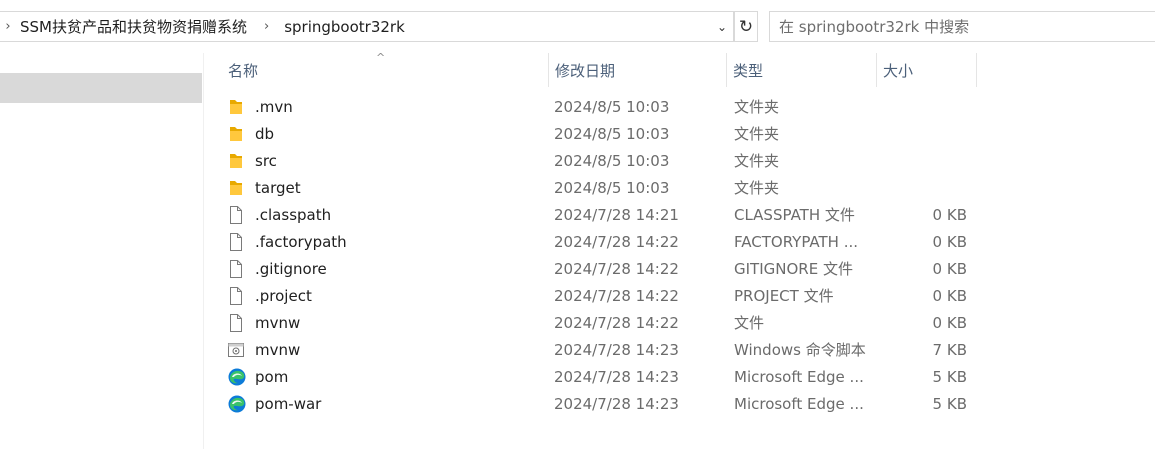 This screenshot has width=1155, height=449. I want to click on file-name: .classpath, so click(293, 214).